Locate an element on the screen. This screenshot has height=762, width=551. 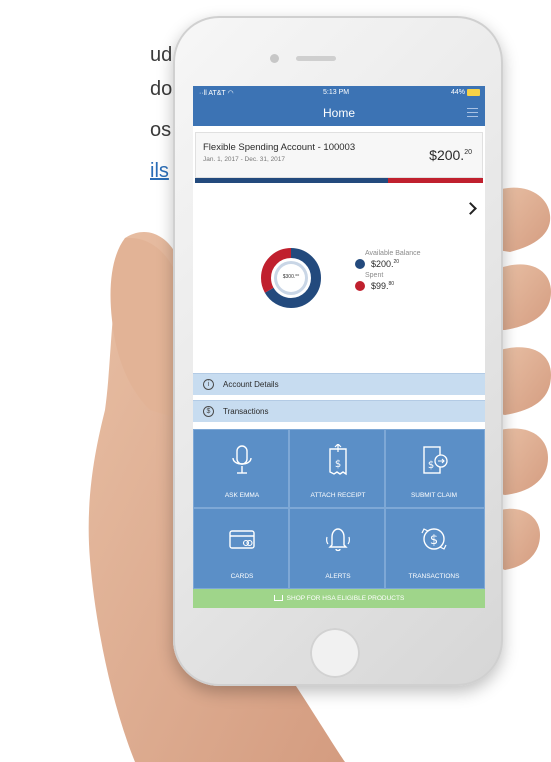
submit-claim-icon: $ is located at coordinates (435, 460).